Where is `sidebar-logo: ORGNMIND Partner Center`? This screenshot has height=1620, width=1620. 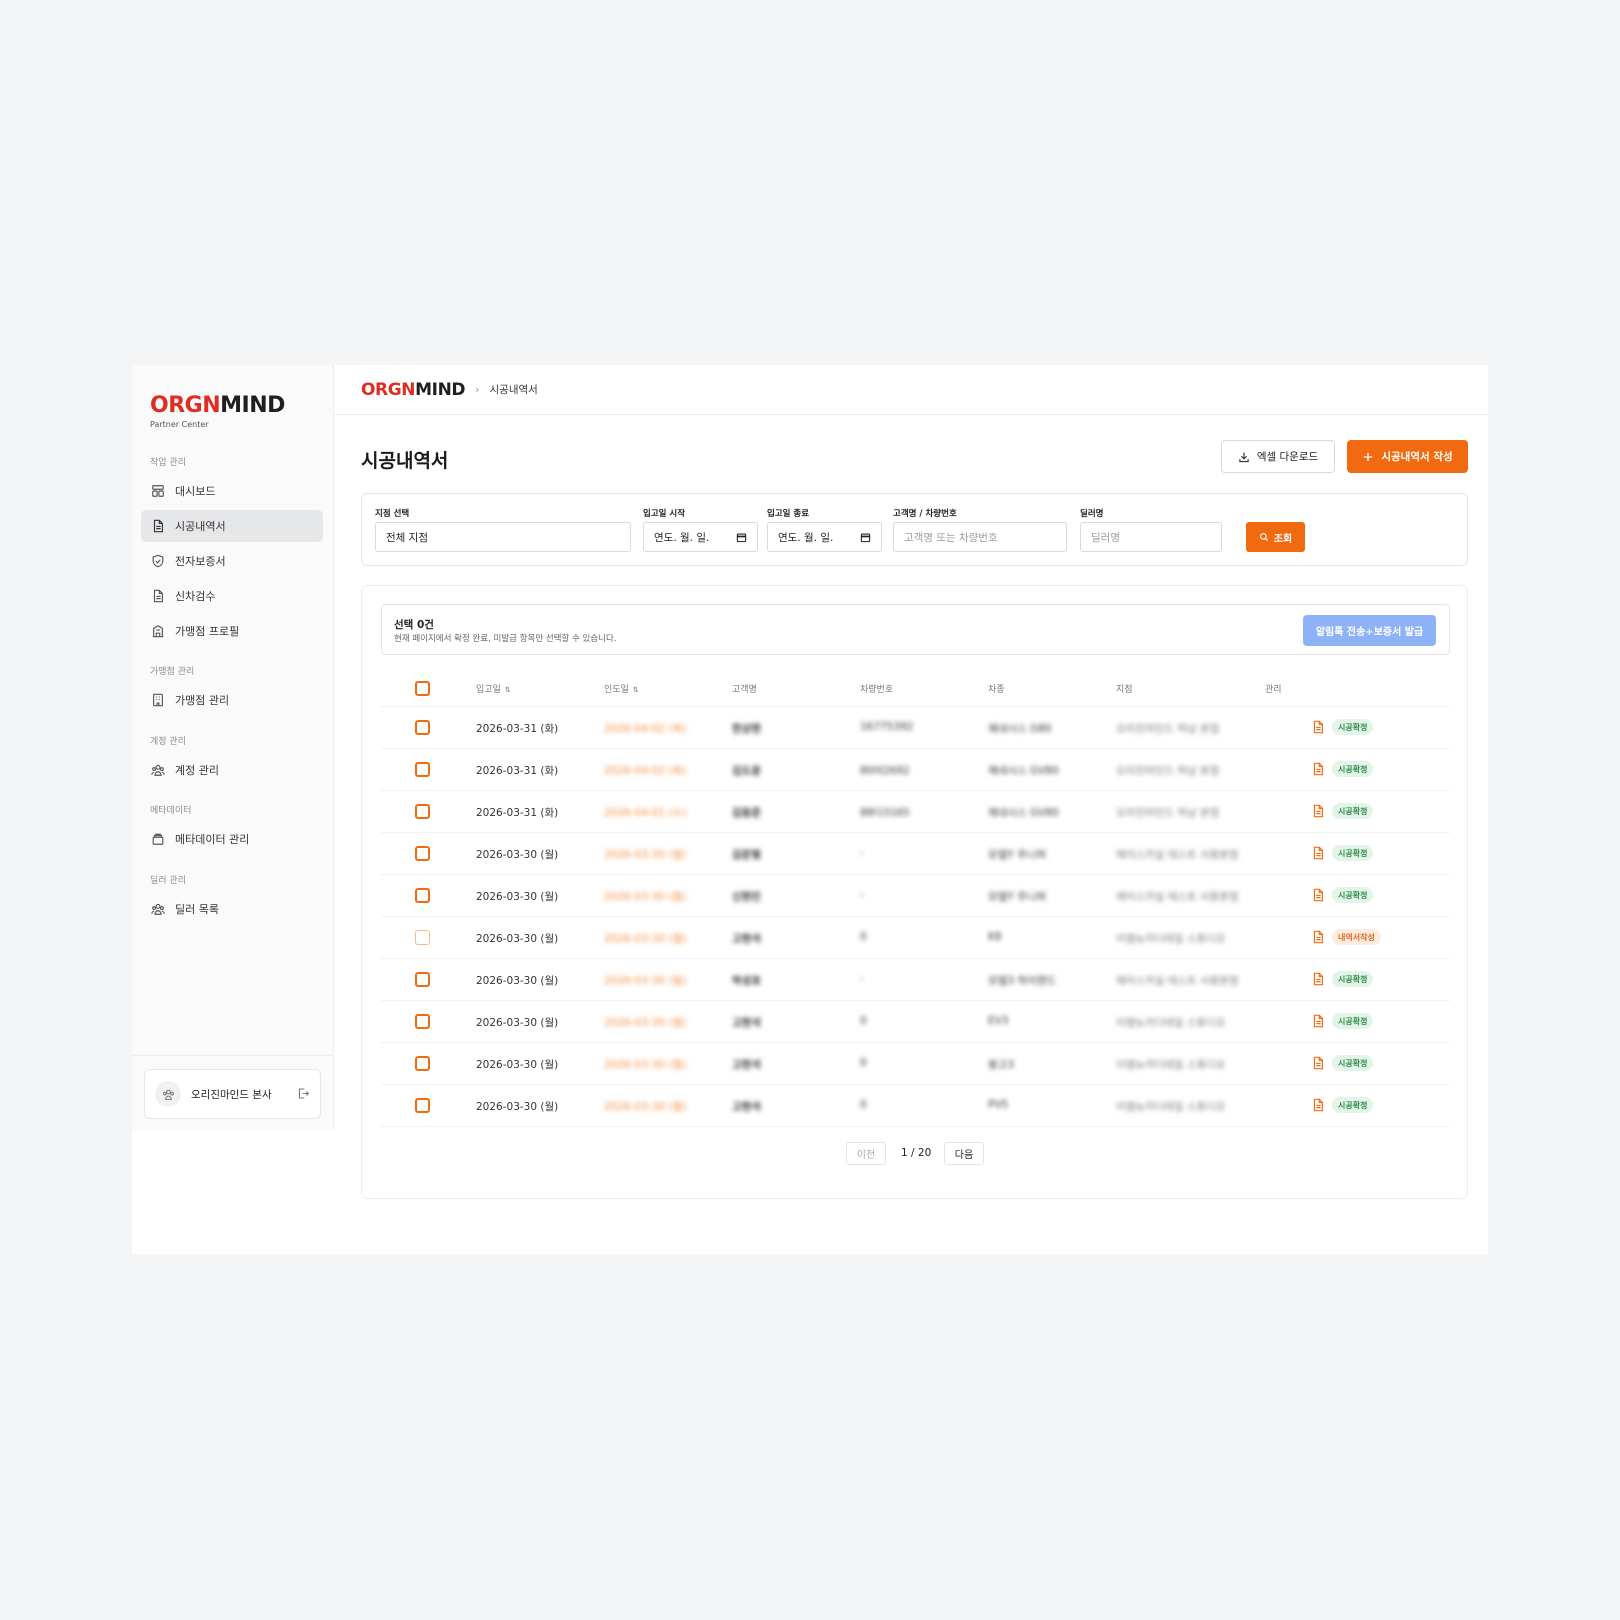 sidebar-logo: ORGNMIND Partner Center is located at coordinates (217, 411).